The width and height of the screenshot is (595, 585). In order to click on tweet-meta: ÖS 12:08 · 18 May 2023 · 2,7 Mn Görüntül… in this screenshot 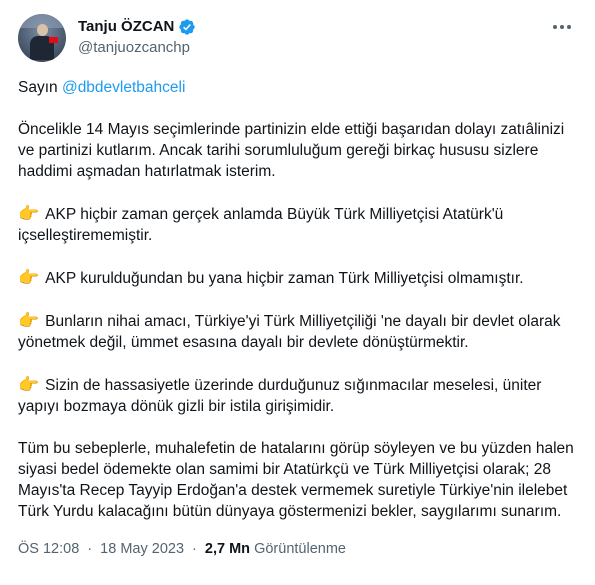, I will do `click(182, 549)`.